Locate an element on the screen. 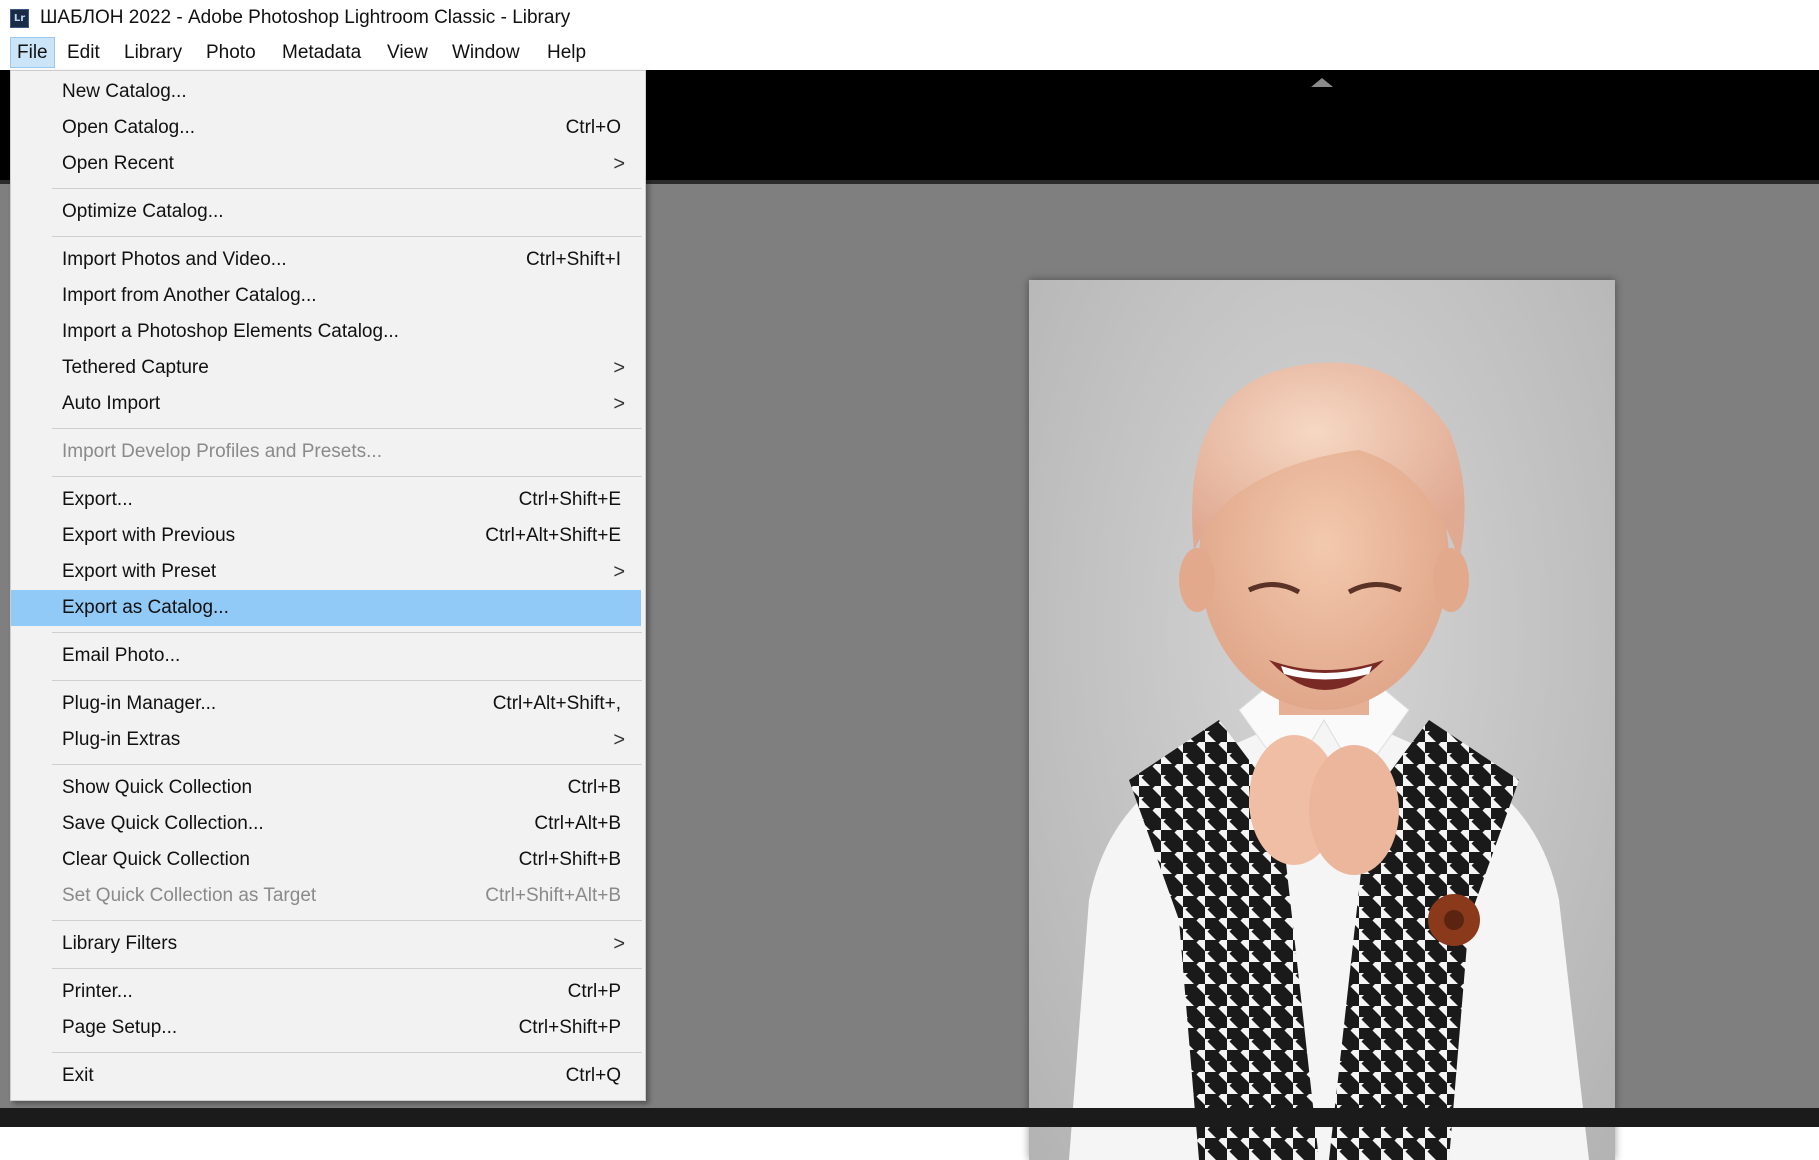 This screenshot has width=1819, height=1160. menu-item-label: Open Recent is located at coordinates (118, 163).